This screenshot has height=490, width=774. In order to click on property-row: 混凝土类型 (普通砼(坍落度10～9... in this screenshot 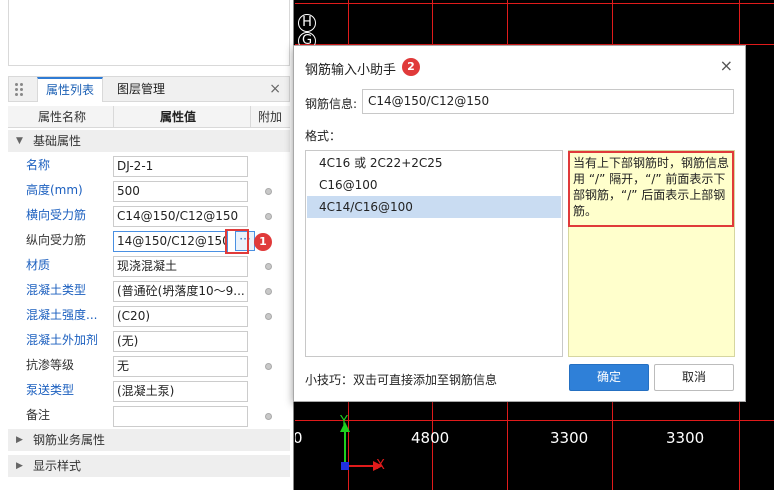, I will do `click(149, 290)`.